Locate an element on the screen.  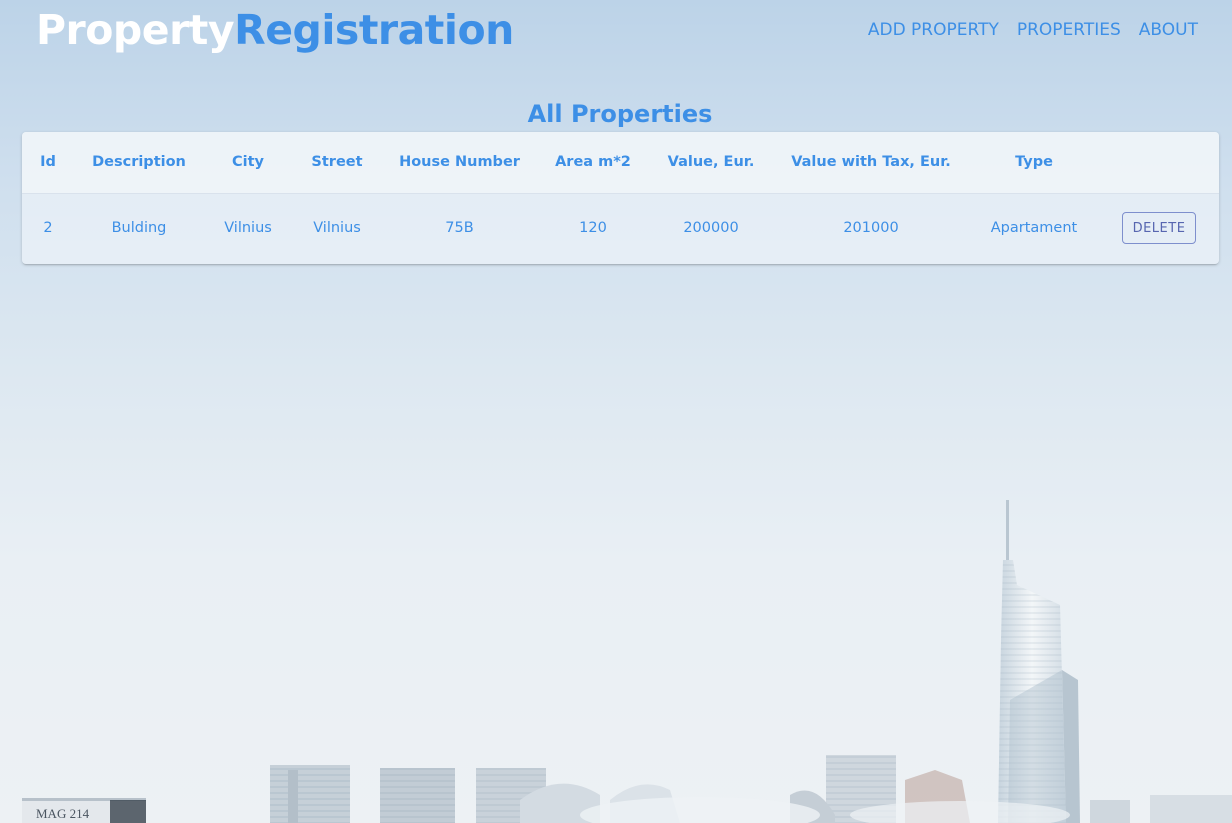
col-value: Value, Eur. is located at coordinates (711, 163).